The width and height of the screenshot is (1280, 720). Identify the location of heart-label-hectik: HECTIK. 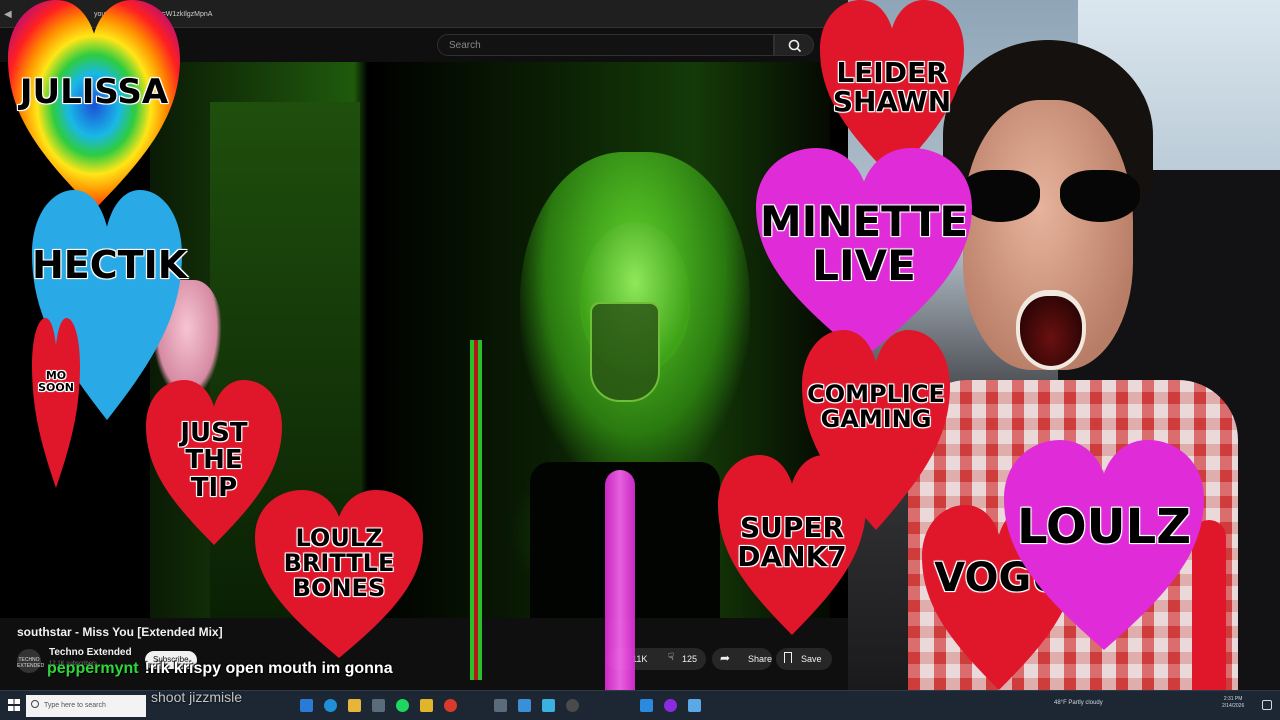
(110, 265).